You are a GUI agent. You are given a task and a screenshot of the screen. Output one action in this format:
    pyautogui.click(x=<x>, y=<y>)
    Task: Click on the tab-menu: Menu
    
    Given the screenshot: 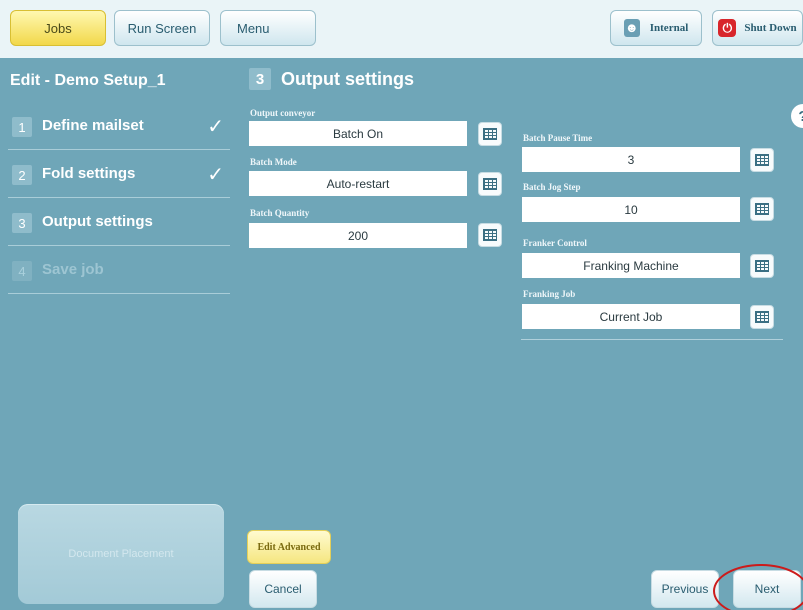 What is the action you would take?
    pyautogui.click(x=268, y=28)
    